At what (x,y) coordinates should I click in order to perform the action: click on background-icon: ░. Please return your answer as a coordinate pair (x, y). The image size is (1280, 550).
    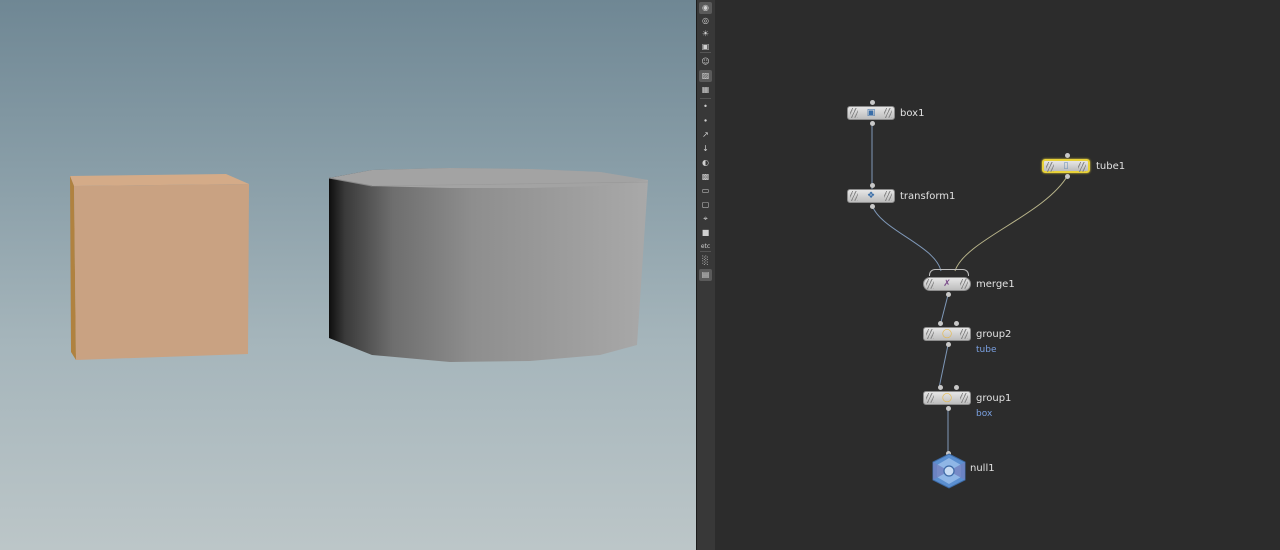
    Looking at the image, I should click on (705, 261).